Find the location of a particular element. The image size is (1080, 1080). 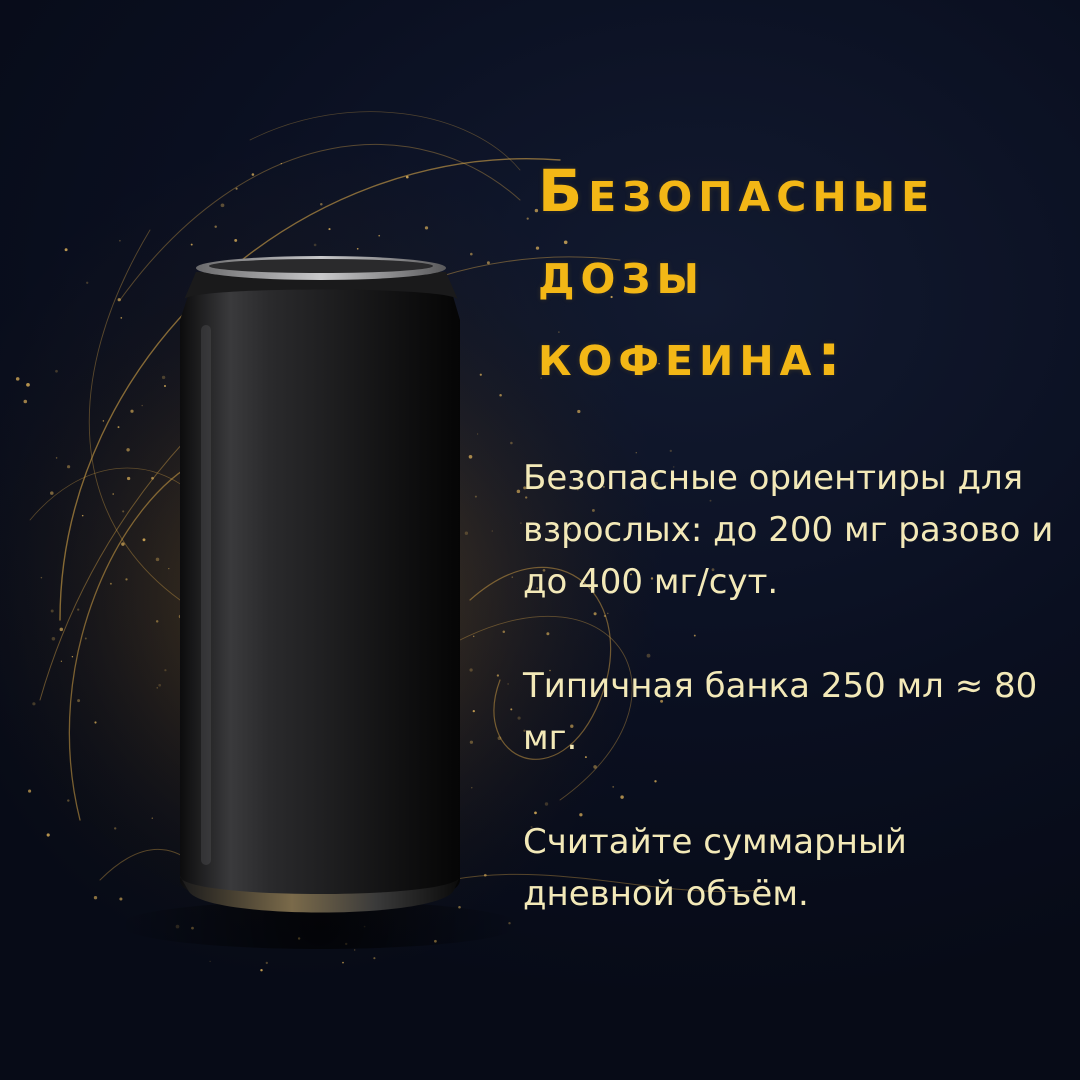

headline-line-2: дозы is located at coordinates (621, 273).